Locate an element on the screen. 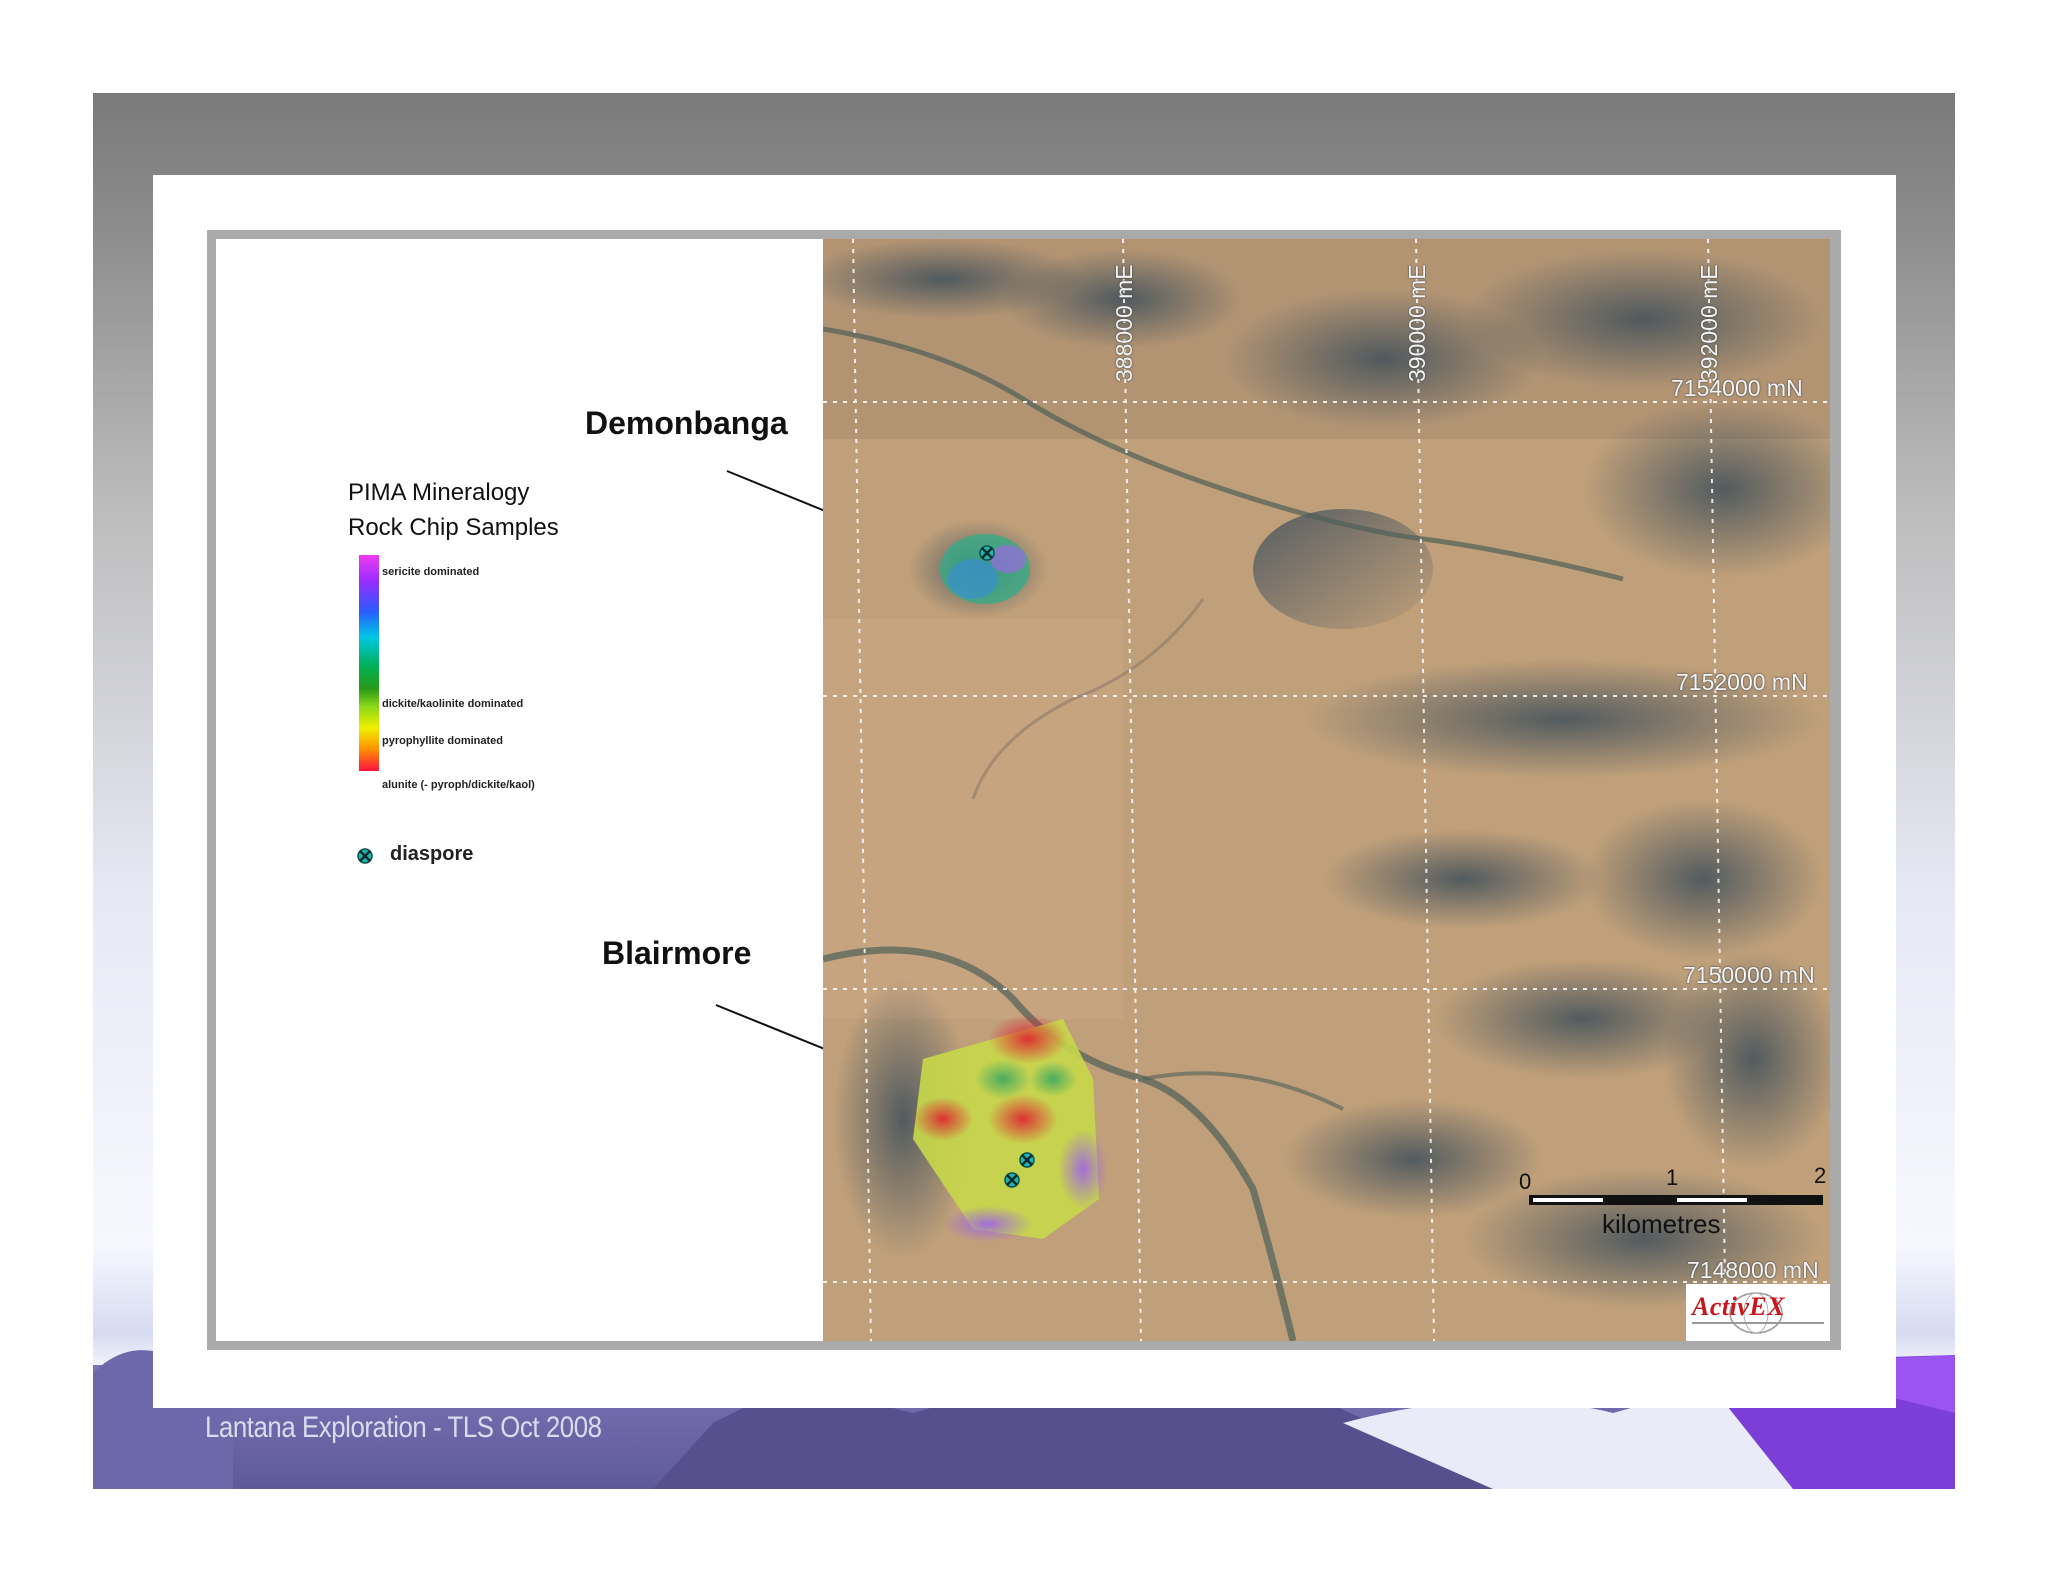  activex-logo: ActivEX is located at coordinates (1758, 1312).